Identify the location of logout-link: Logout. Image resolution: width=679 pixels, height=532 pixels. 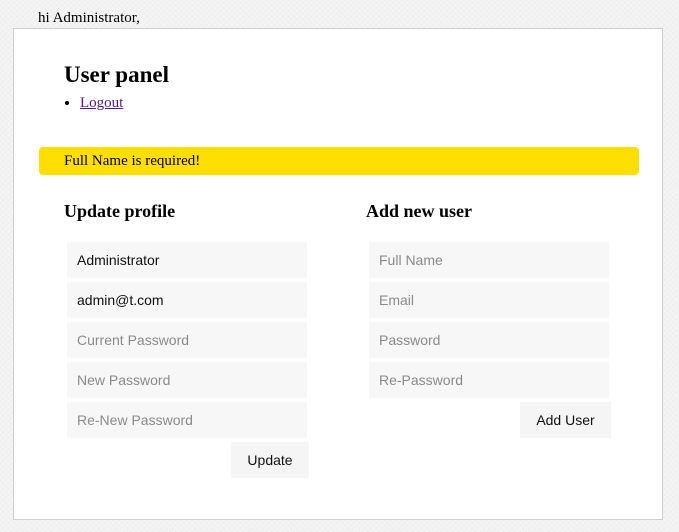
(101, 103).